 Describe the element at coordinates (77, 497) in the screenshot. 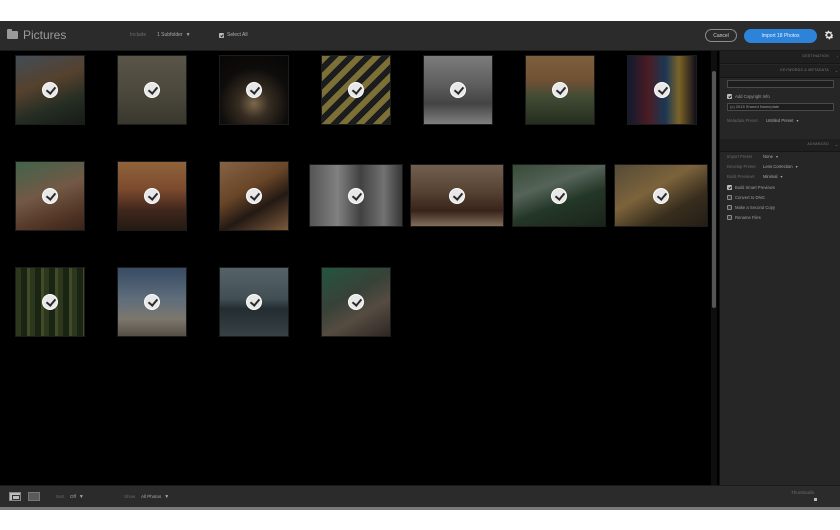

I see `sort-dropdown: Off ▼` at that location.